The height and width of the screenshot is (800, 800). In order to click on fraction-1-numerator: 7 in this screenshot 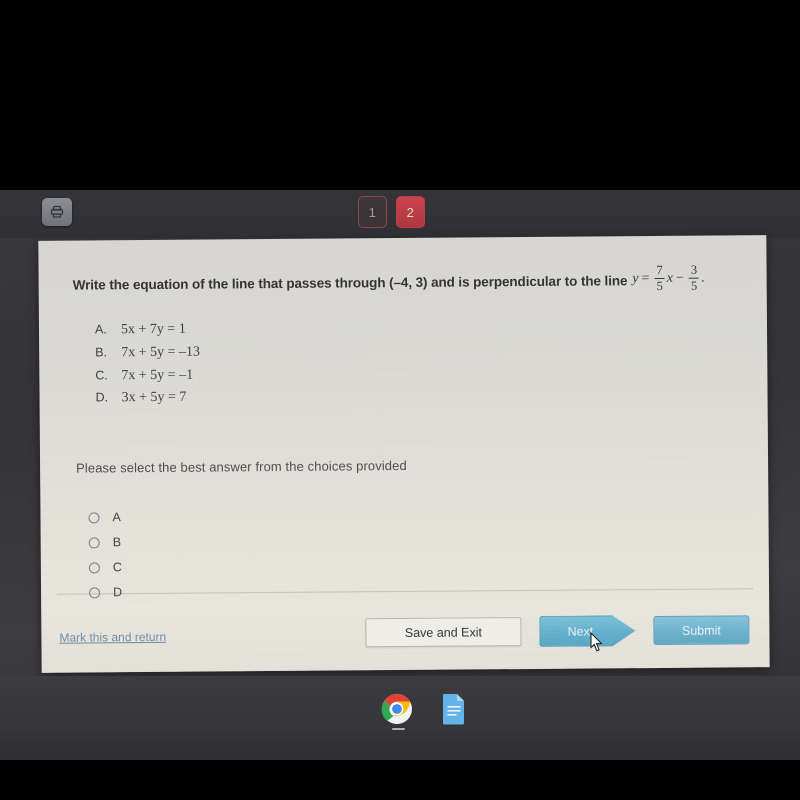, I will do `click(659, 270)`.